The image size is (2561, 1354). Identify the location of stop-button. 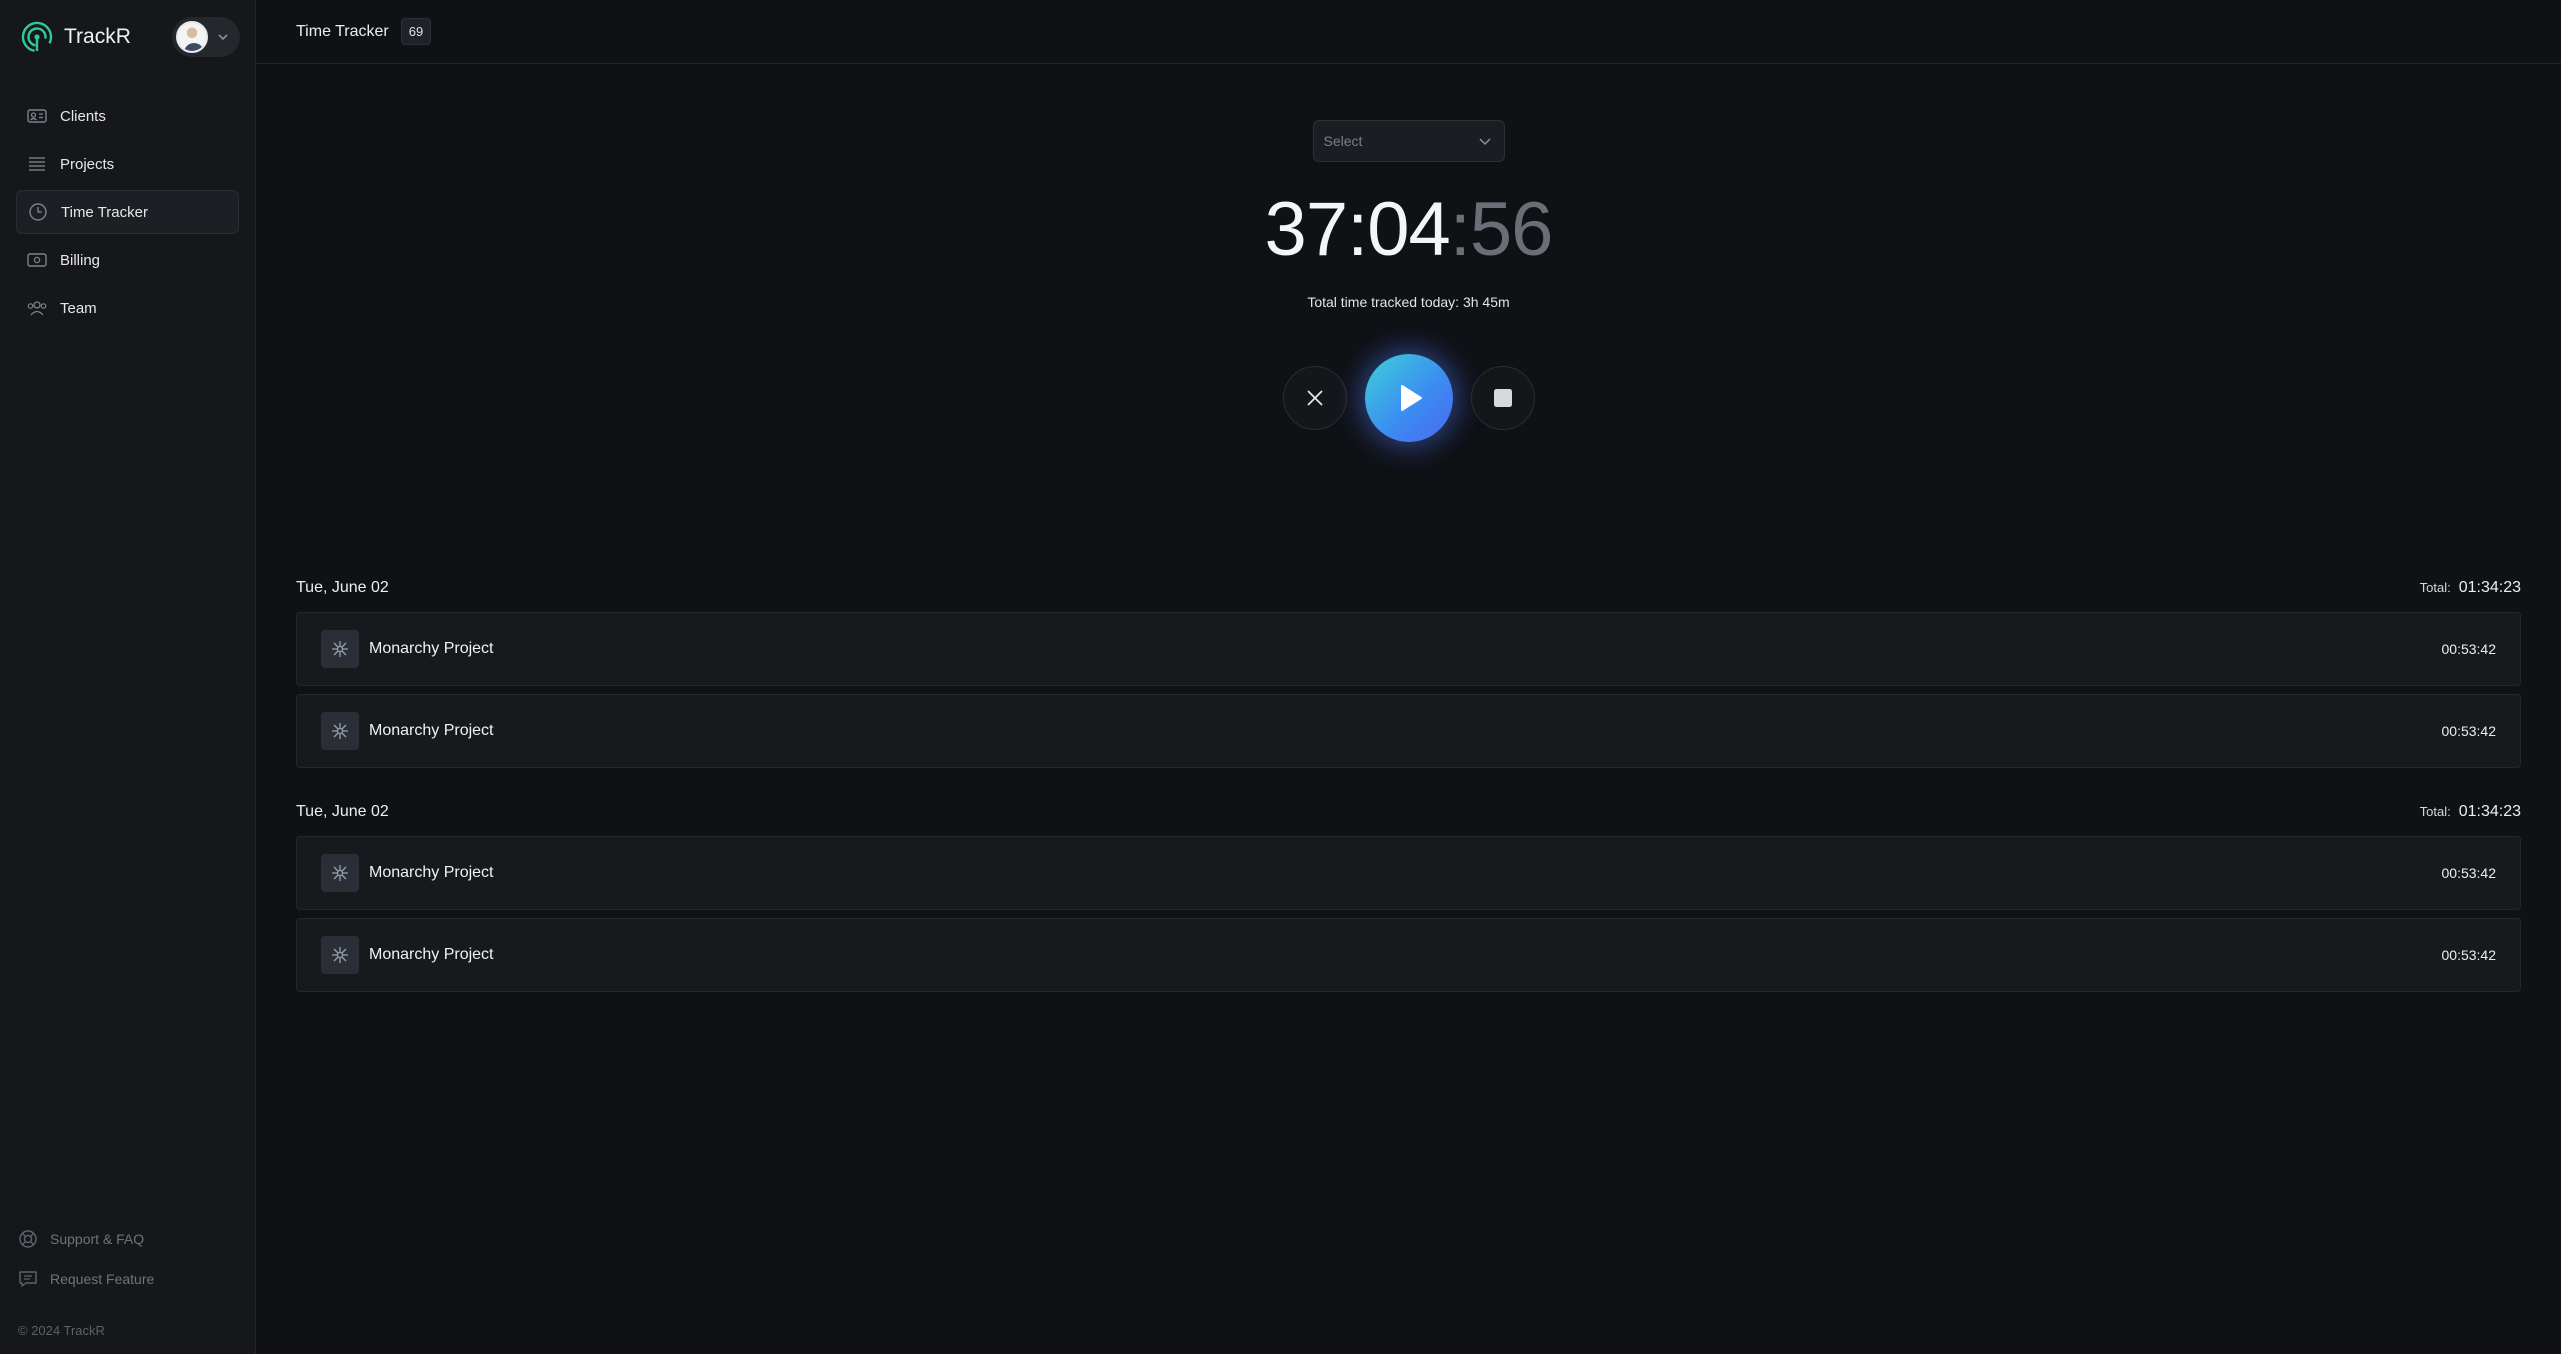
(1502, 398).